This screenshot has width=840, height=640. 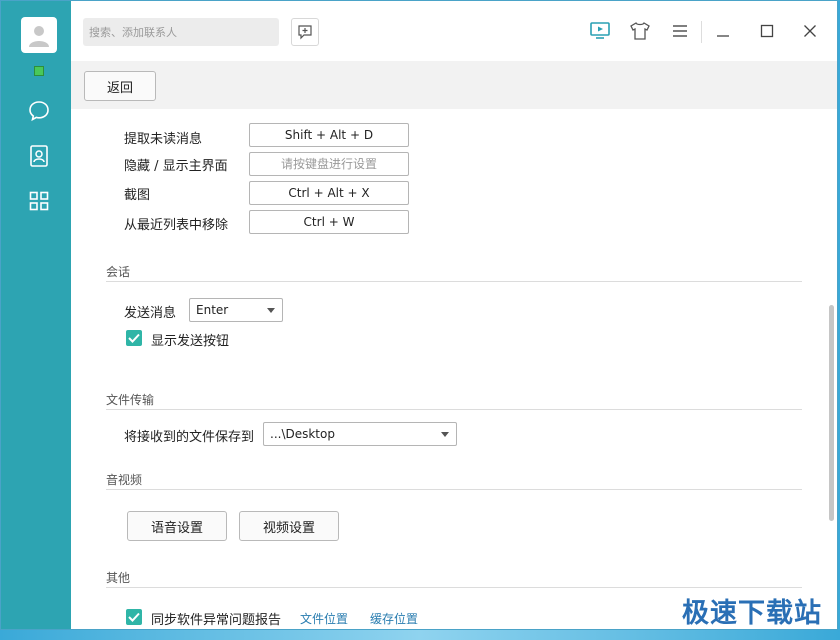 What do you see at coordinates (236, 310) in the screenshot?
I see `send-key-select: Enter` at bounding box center [236, 310].